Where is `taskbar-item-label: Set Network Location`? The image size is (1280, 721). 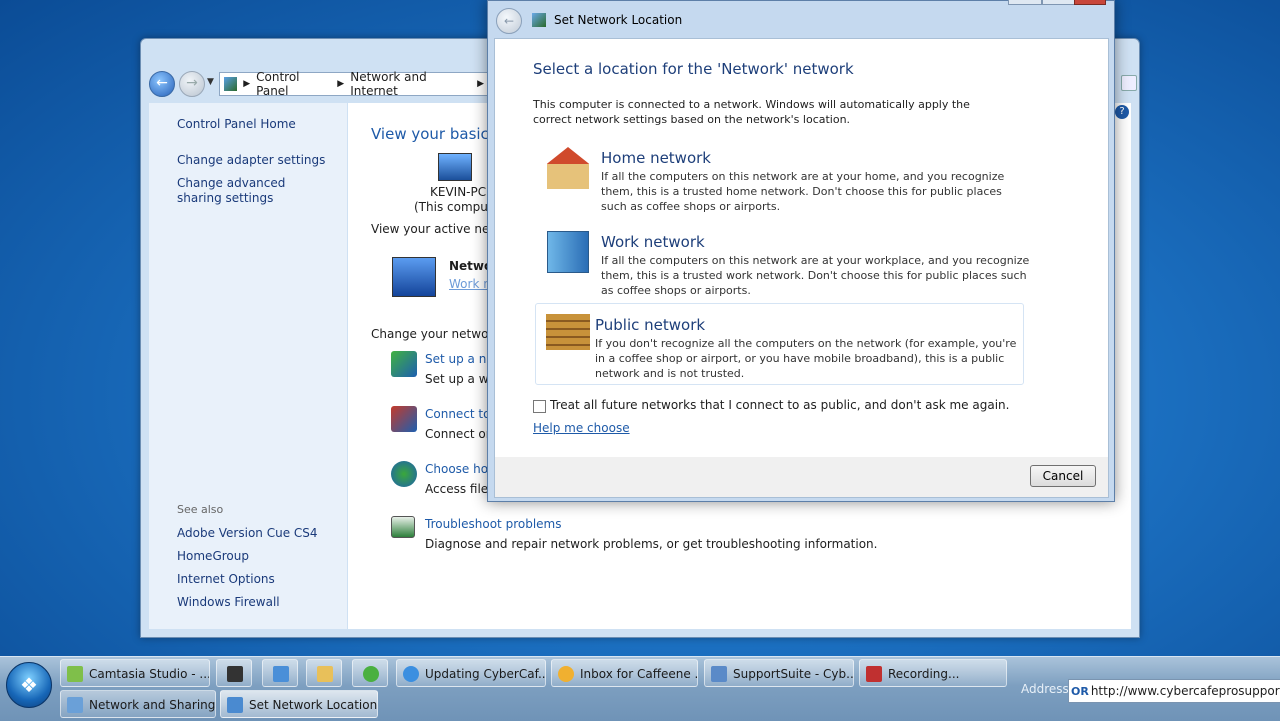 taskbar-item-label: Set Network Location is located at coordinates (313, 705).